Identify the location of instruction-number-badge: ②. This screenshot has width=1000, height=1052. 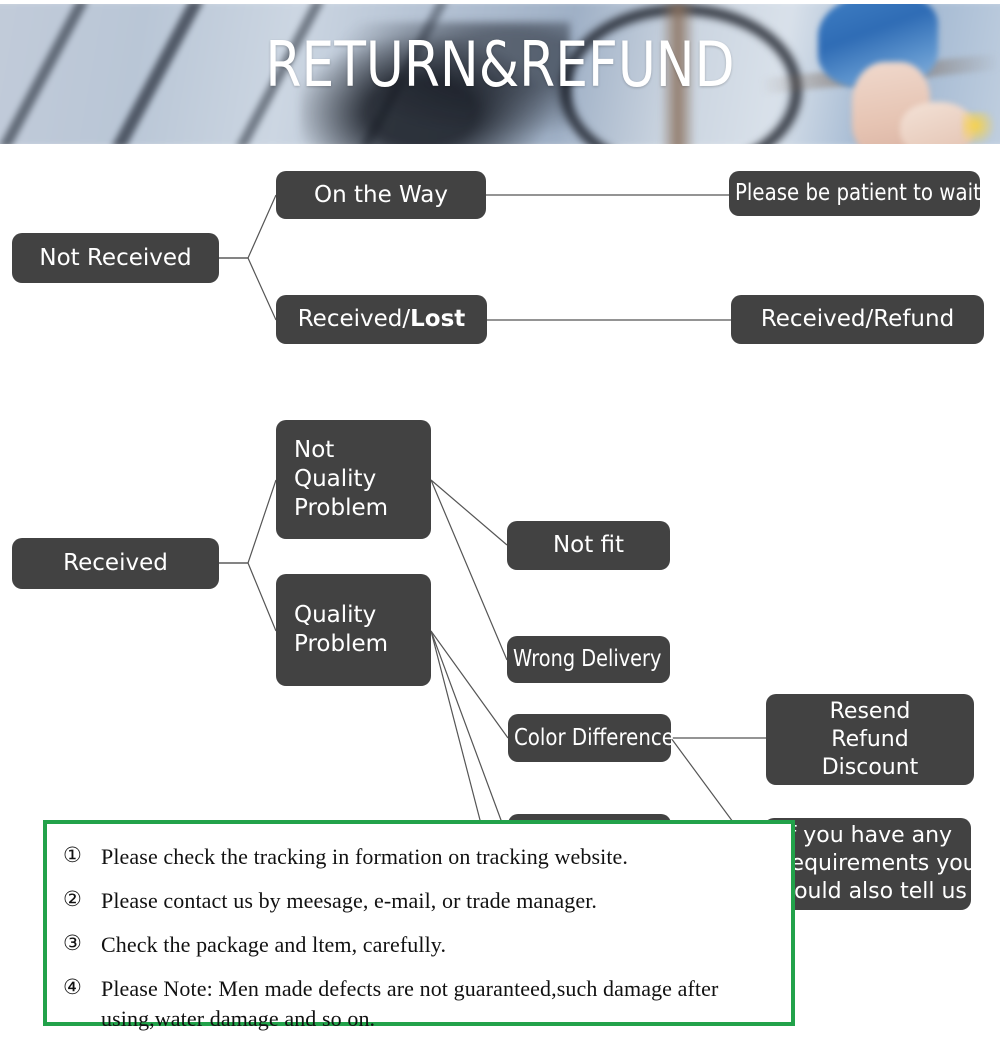
(72, 899).